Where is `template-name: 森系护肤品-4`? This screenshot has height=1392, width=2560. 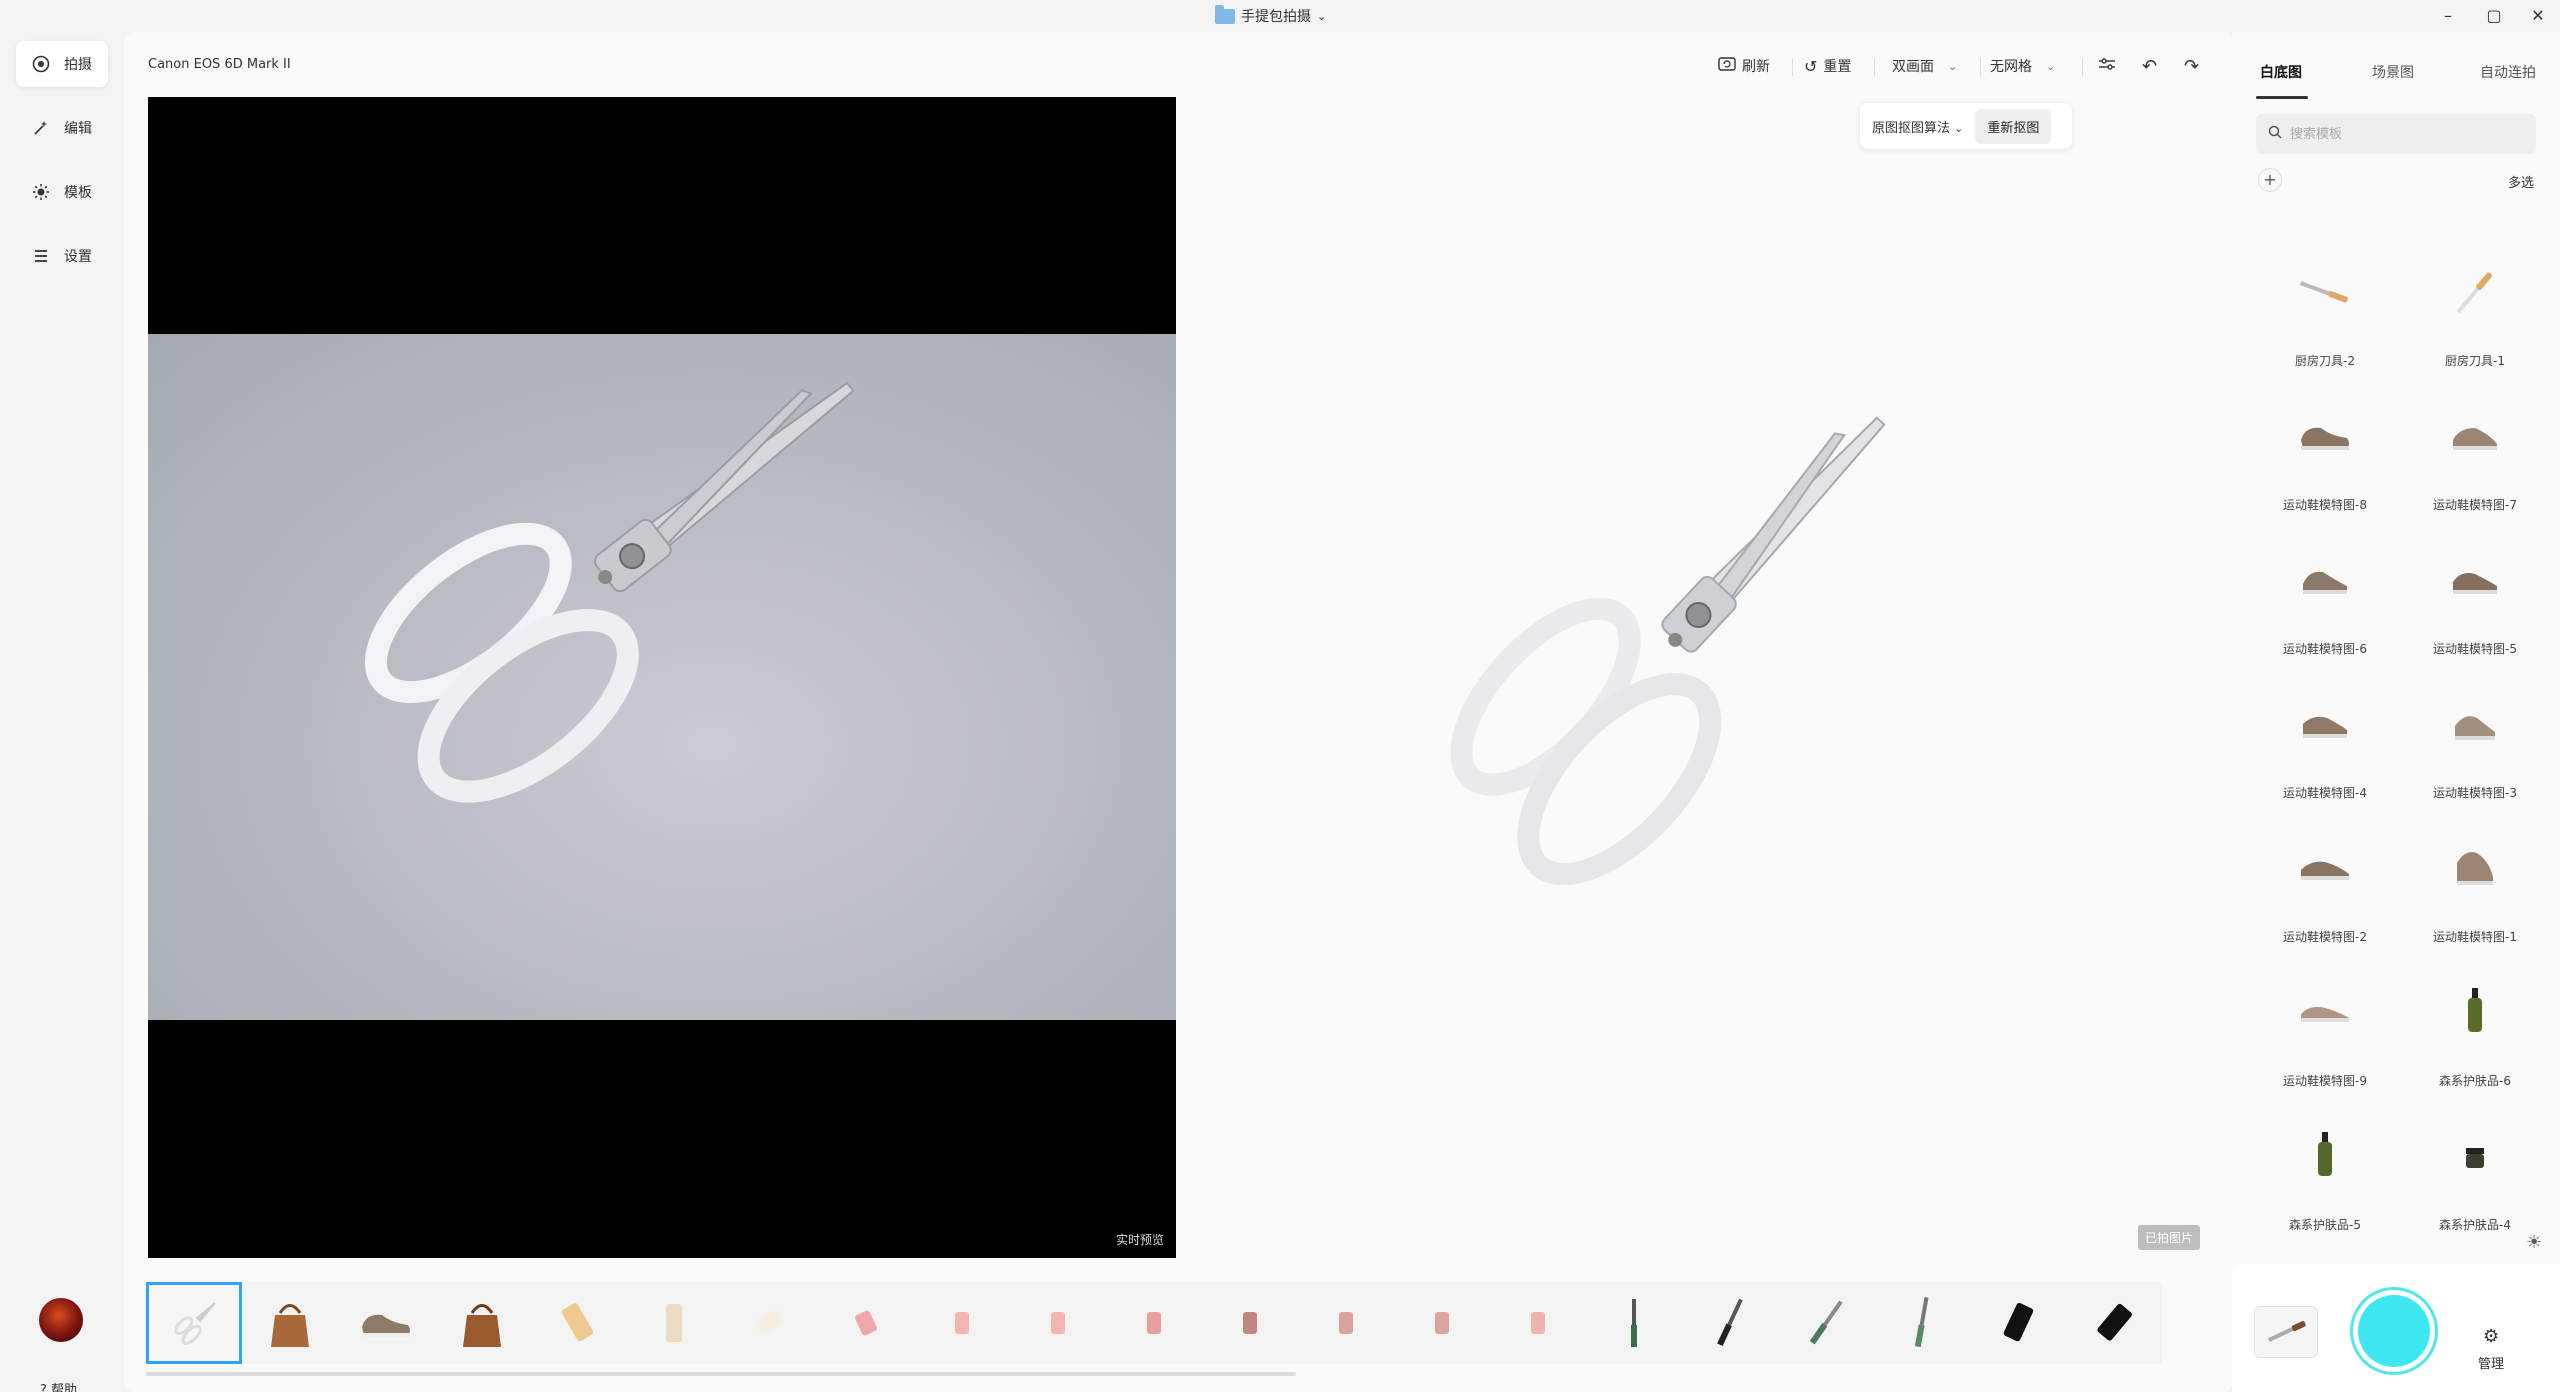 template-name: 森系护肤品-4 is located at coordinates (2475, 1225).